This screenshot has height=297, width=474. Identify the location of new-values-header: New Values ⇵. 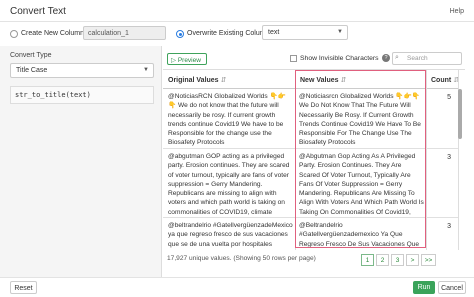
(360, 79).